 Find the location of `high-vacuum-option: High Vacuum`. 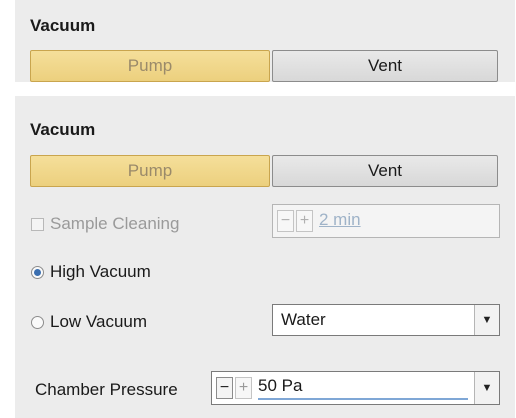

high-vacuum-option: High Vacuum is located at coordinates (91, 272).